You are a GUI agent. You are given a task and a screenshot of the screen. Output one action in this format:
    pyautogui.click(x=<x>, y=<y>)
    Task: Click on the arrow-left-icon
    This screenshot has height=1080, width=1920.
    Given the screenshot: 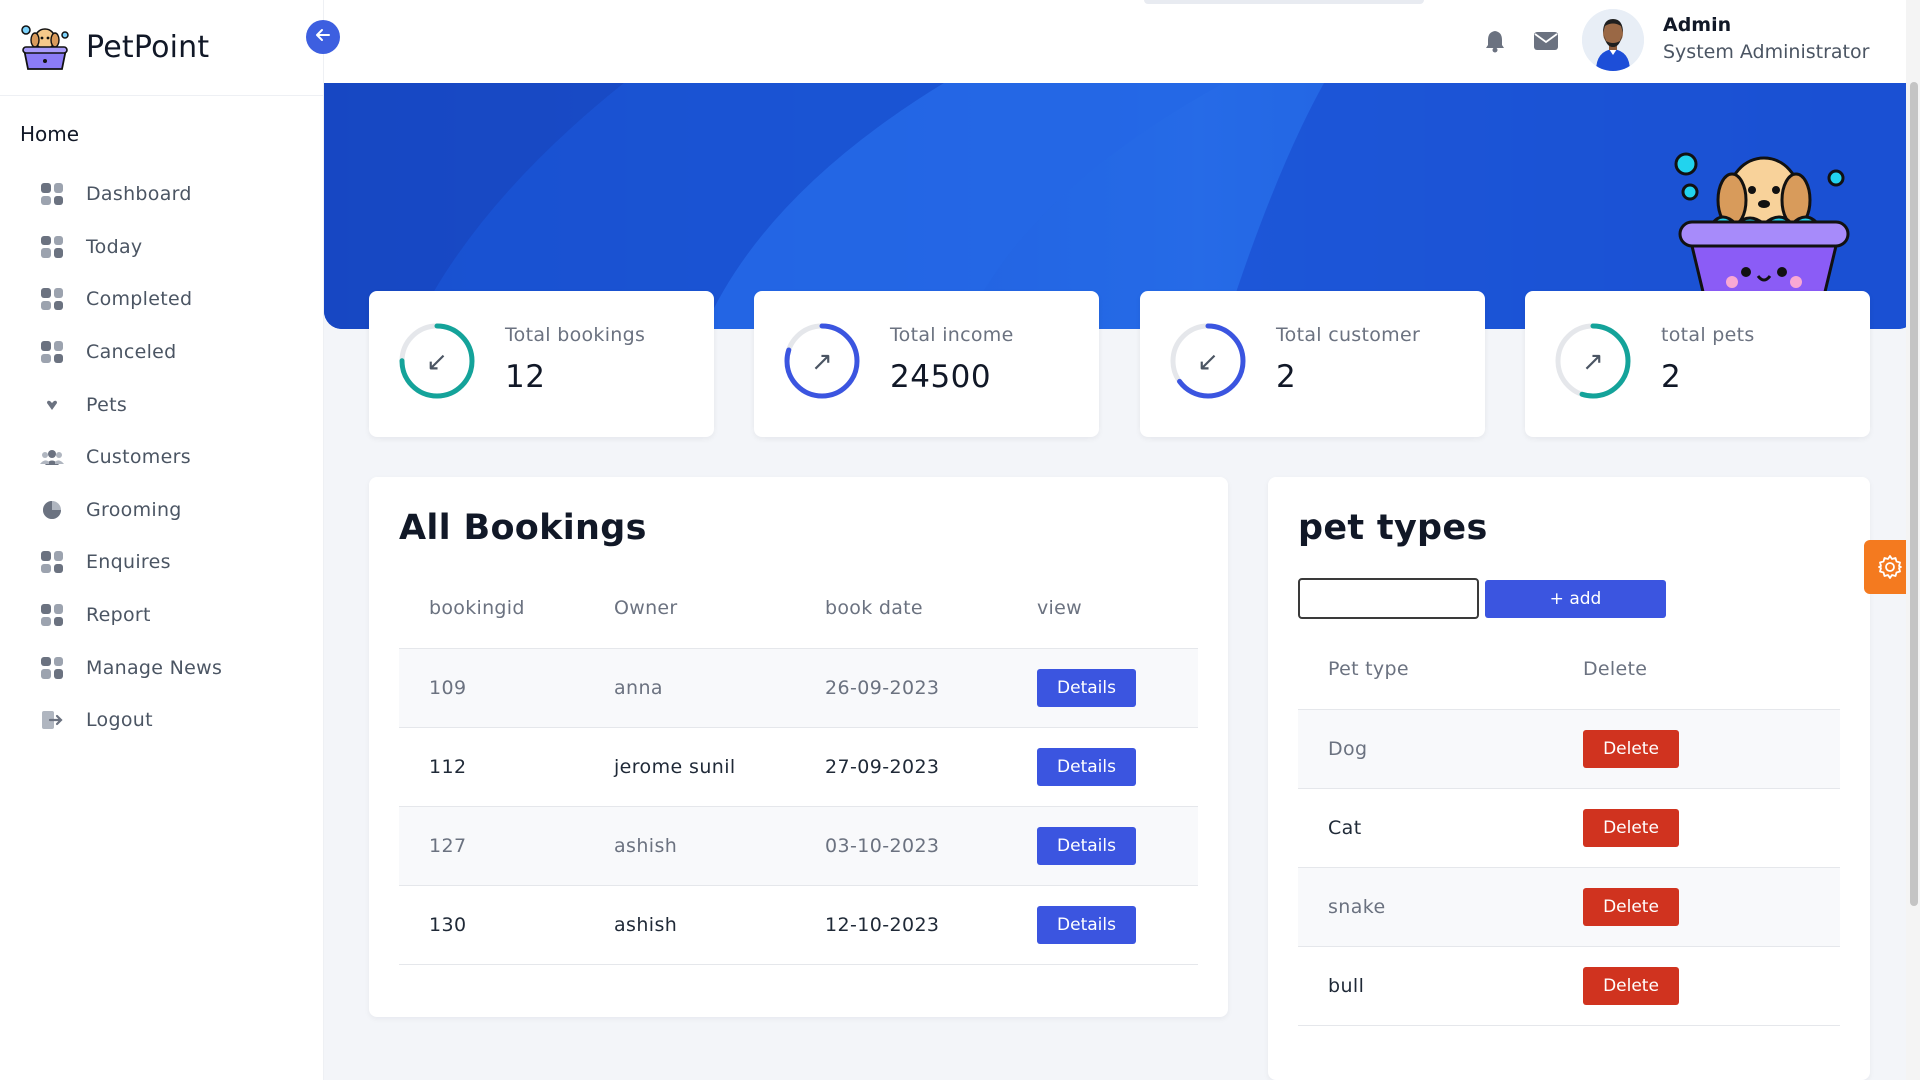 What is the action you would take?
    pyautogui.click(x=323, y=37)
    